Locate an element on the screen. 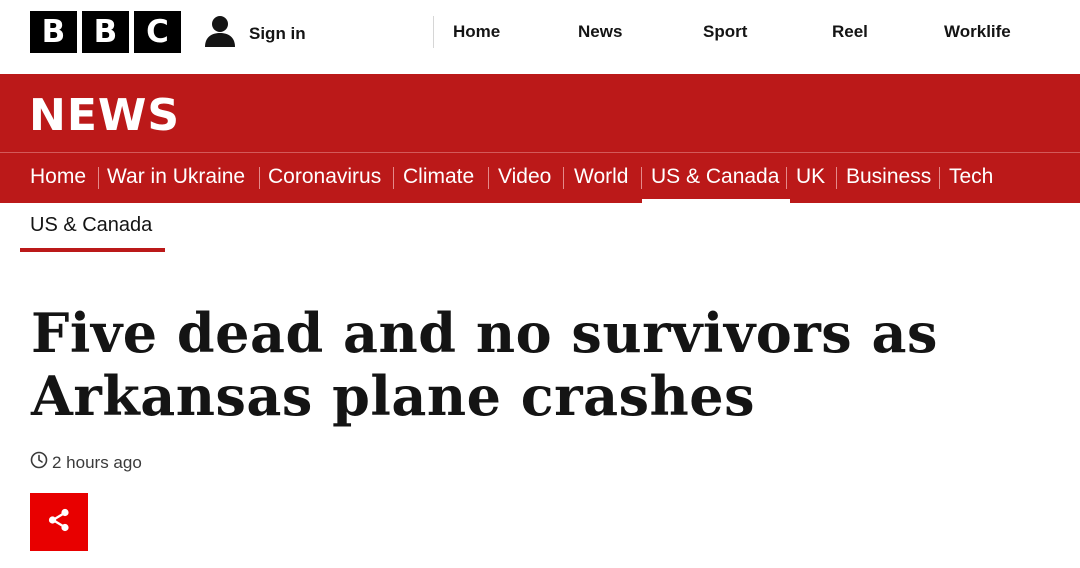 This screenshot has width=1080, height=568. nav-item-video: Video is located at coordinates (524, 178).